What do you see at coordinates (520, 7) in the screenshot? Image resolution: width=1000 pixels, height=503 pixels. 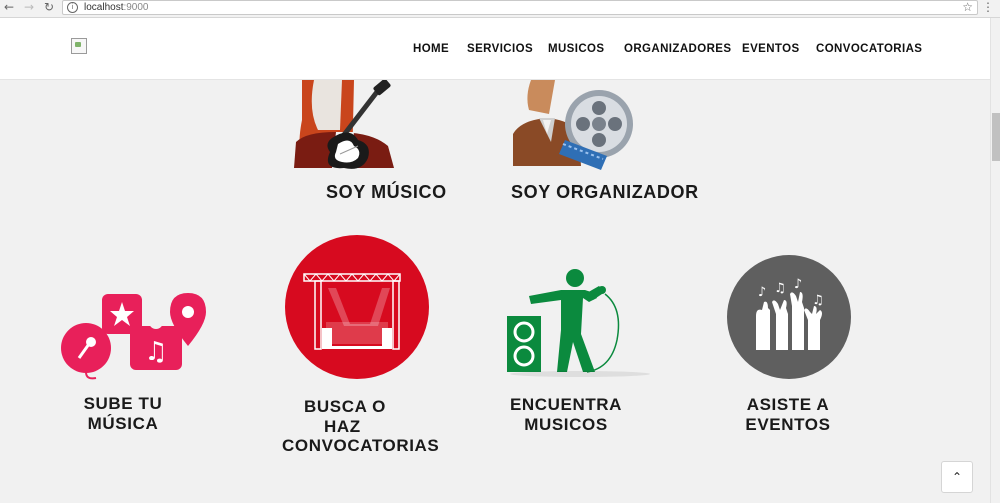 I see `address-bar: i localhost:9000 ☆` at bounding box center [520, 7].